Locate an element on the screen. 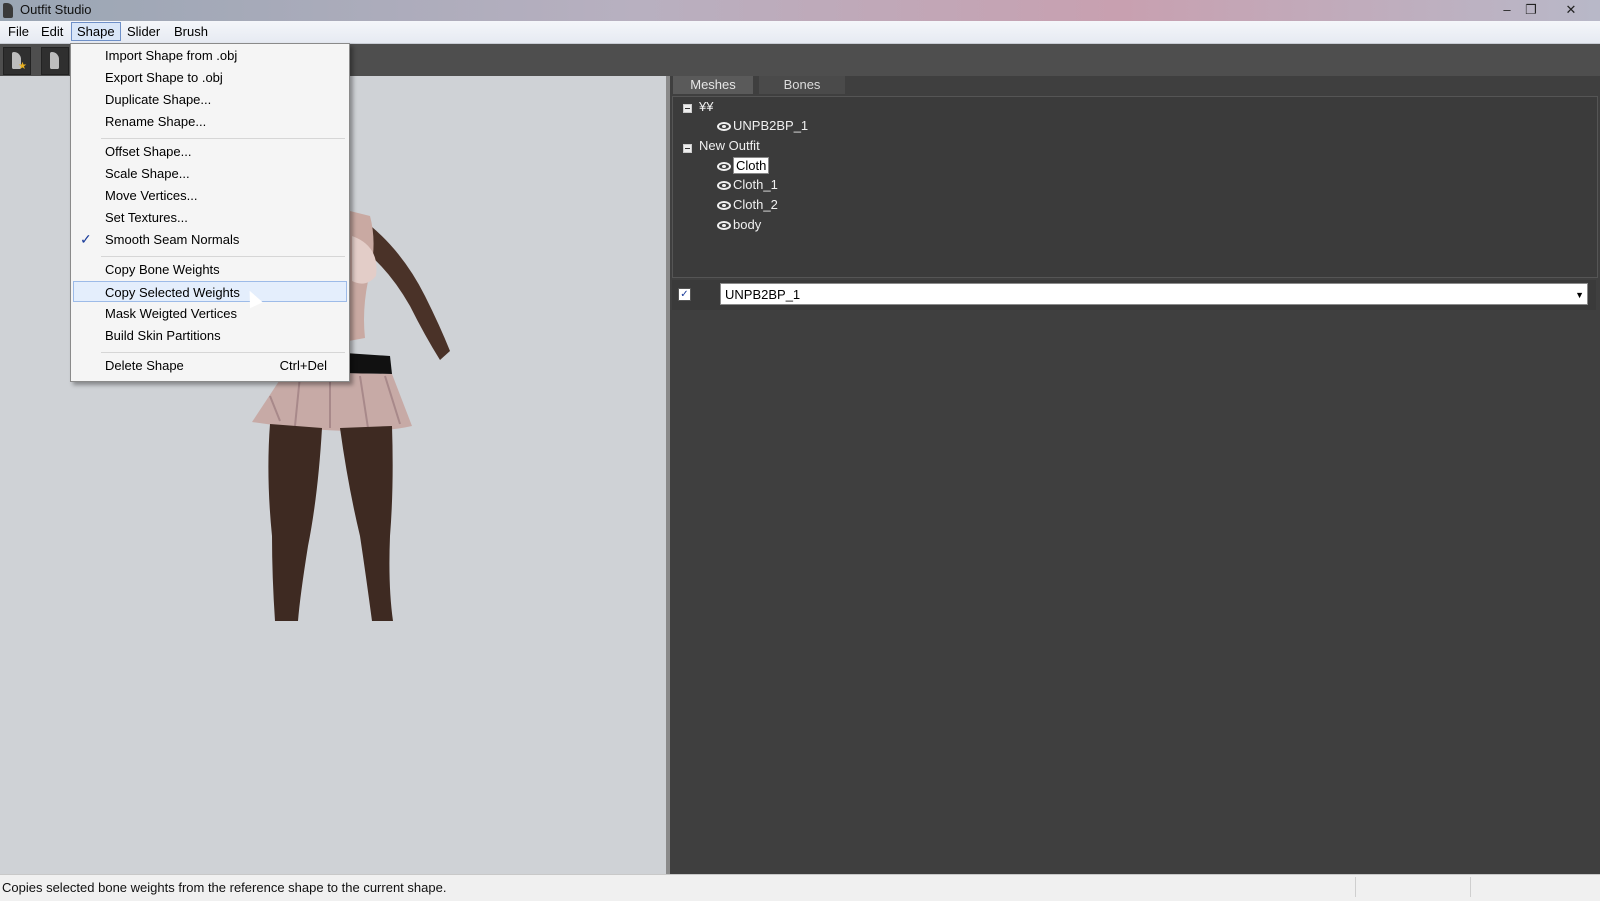 This screenshot has height=901, width=1600. tree-item-unpb2bp1: UNPB2BP_1 is located at coordinates (762, 126).